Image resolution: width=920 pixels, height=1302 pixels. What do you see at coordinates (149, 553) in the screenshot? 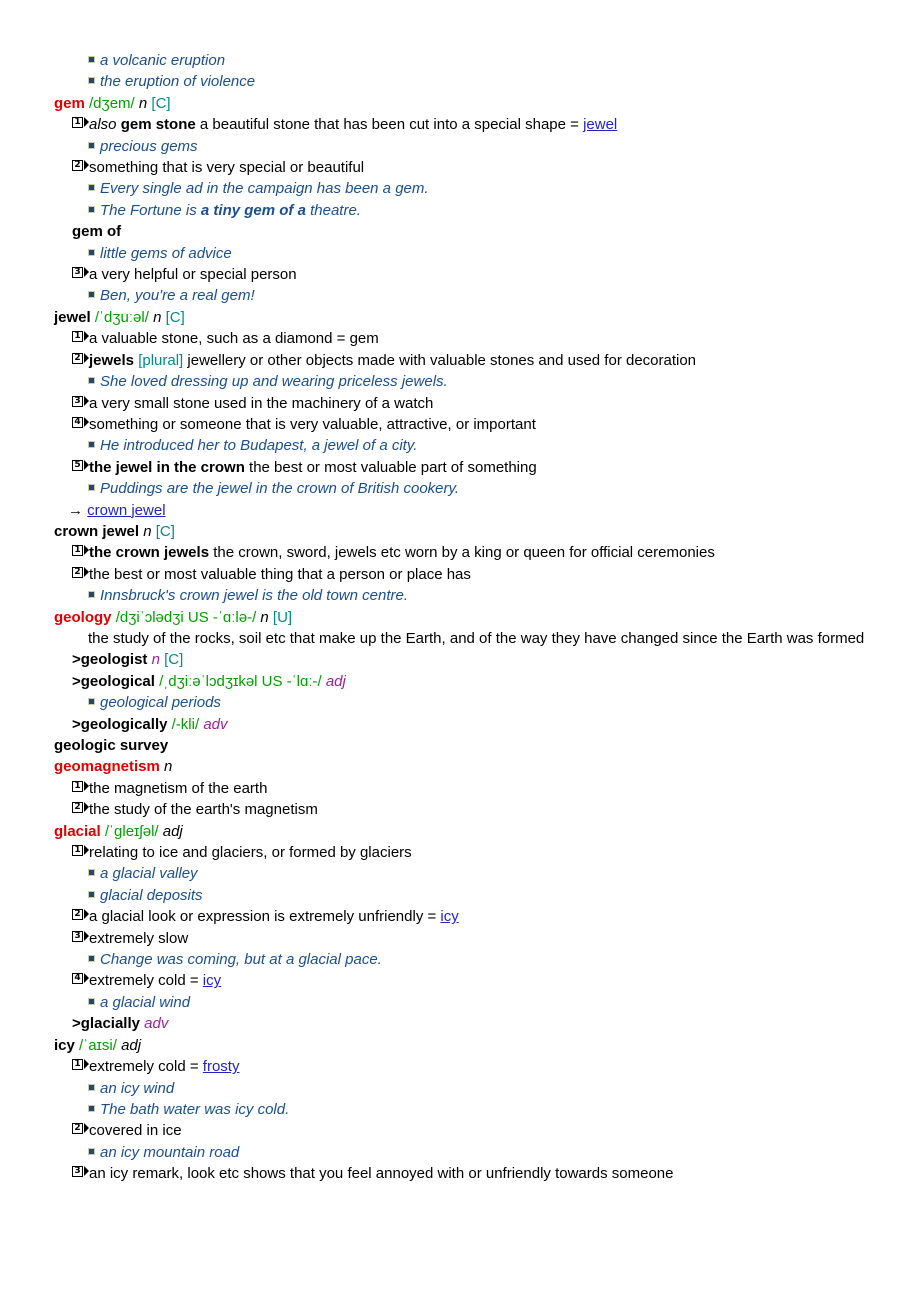
I see `sense-phrase: the crown jewels` at bounding box center [149, 553].